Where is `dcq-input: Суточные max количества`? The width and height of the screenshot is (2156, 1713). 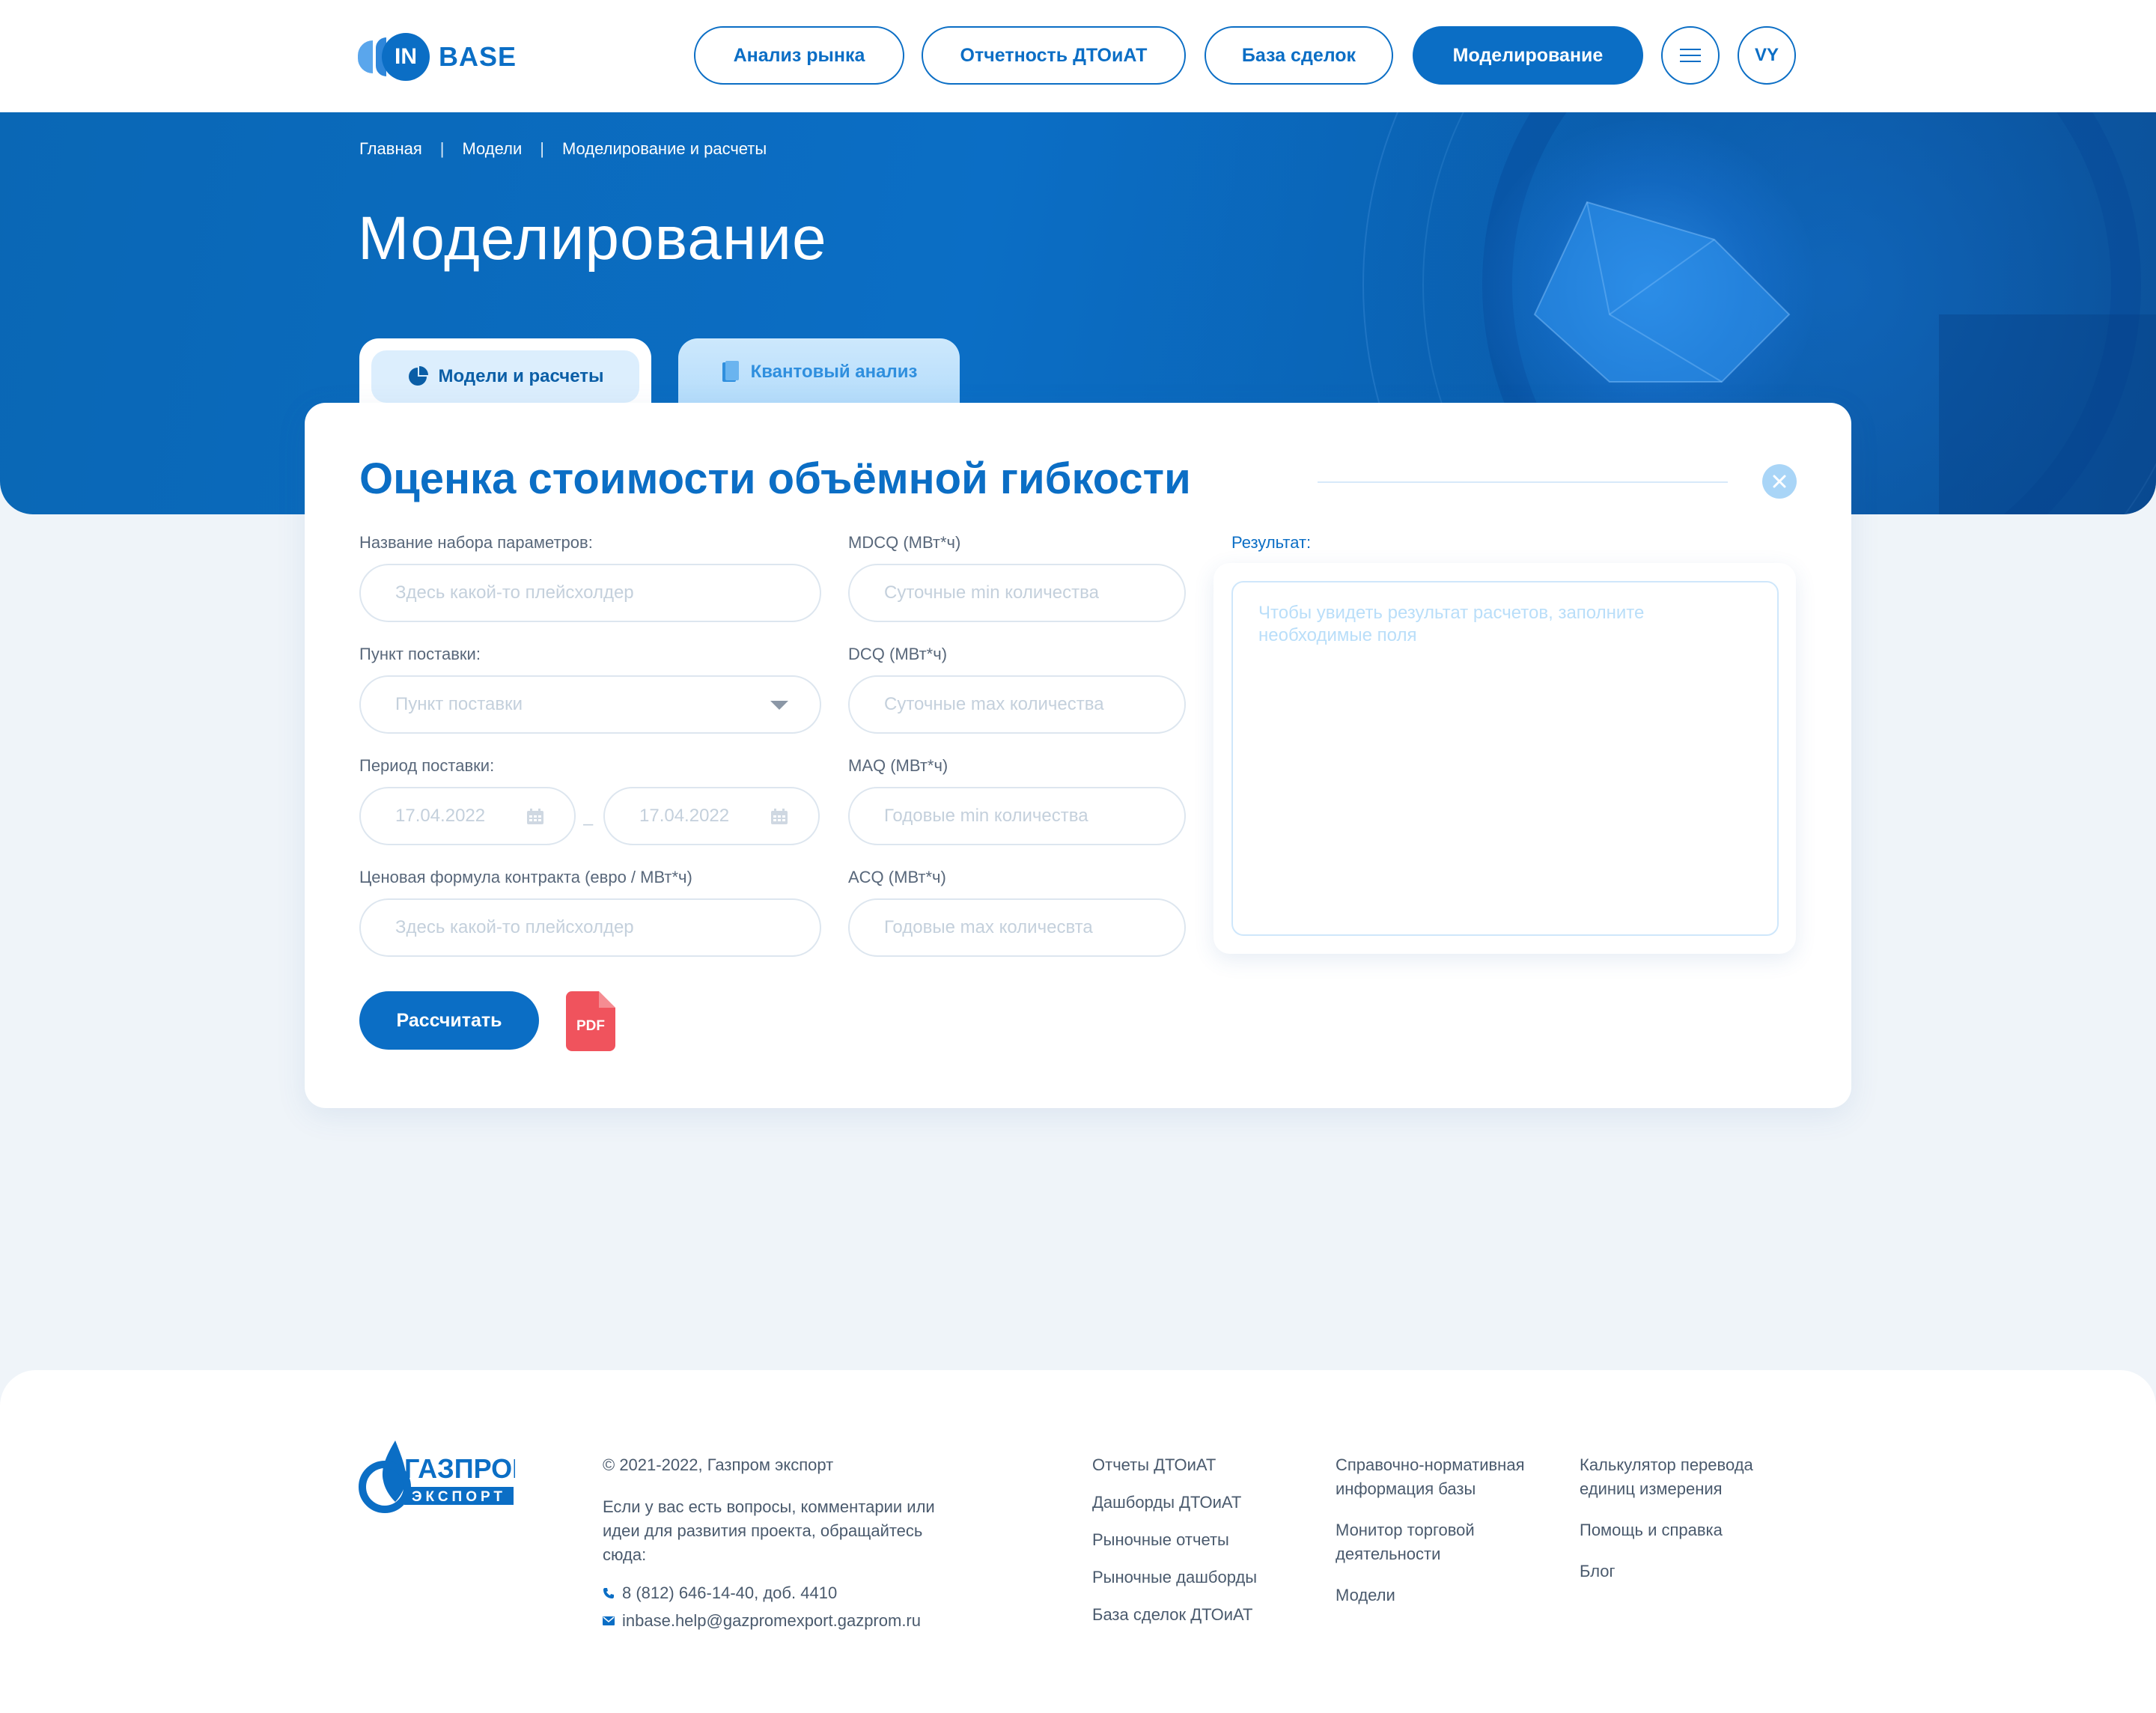 dcq-input: Суточные max количества is located at coordinates (1017, 704).